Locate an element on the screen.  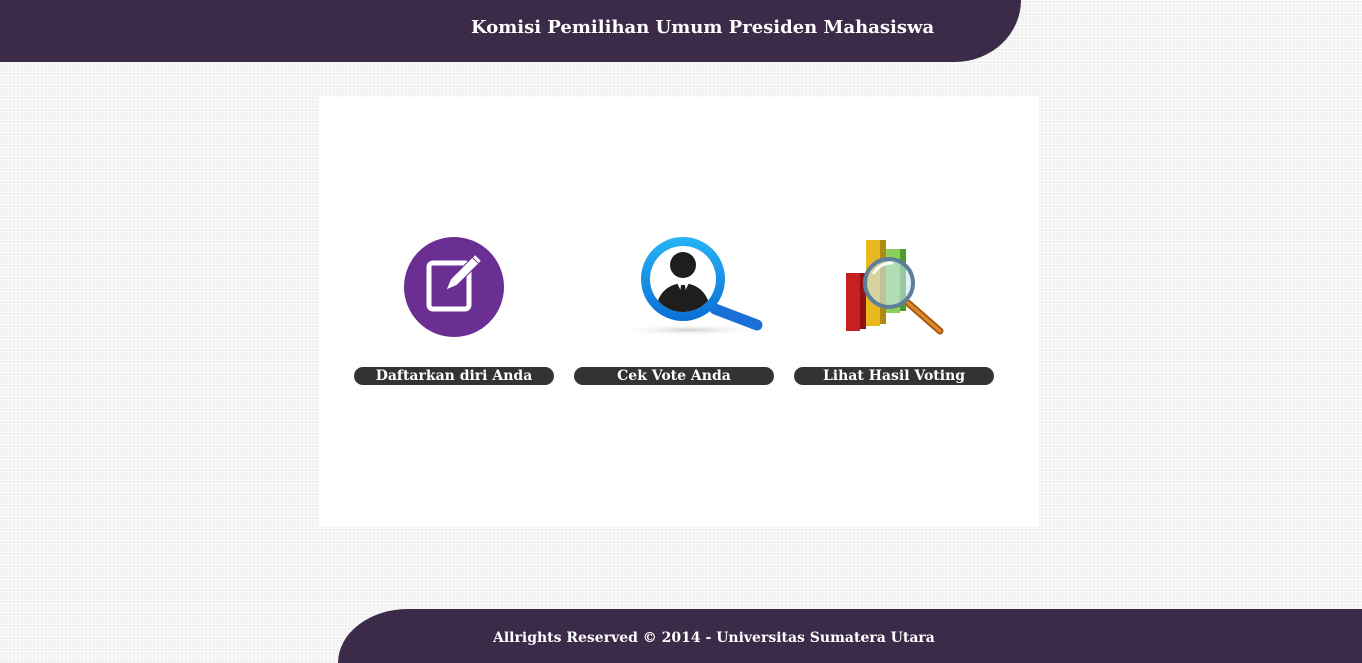
check-vote-button-label: Cek Vote Anda is located at coordinates (674, 376).